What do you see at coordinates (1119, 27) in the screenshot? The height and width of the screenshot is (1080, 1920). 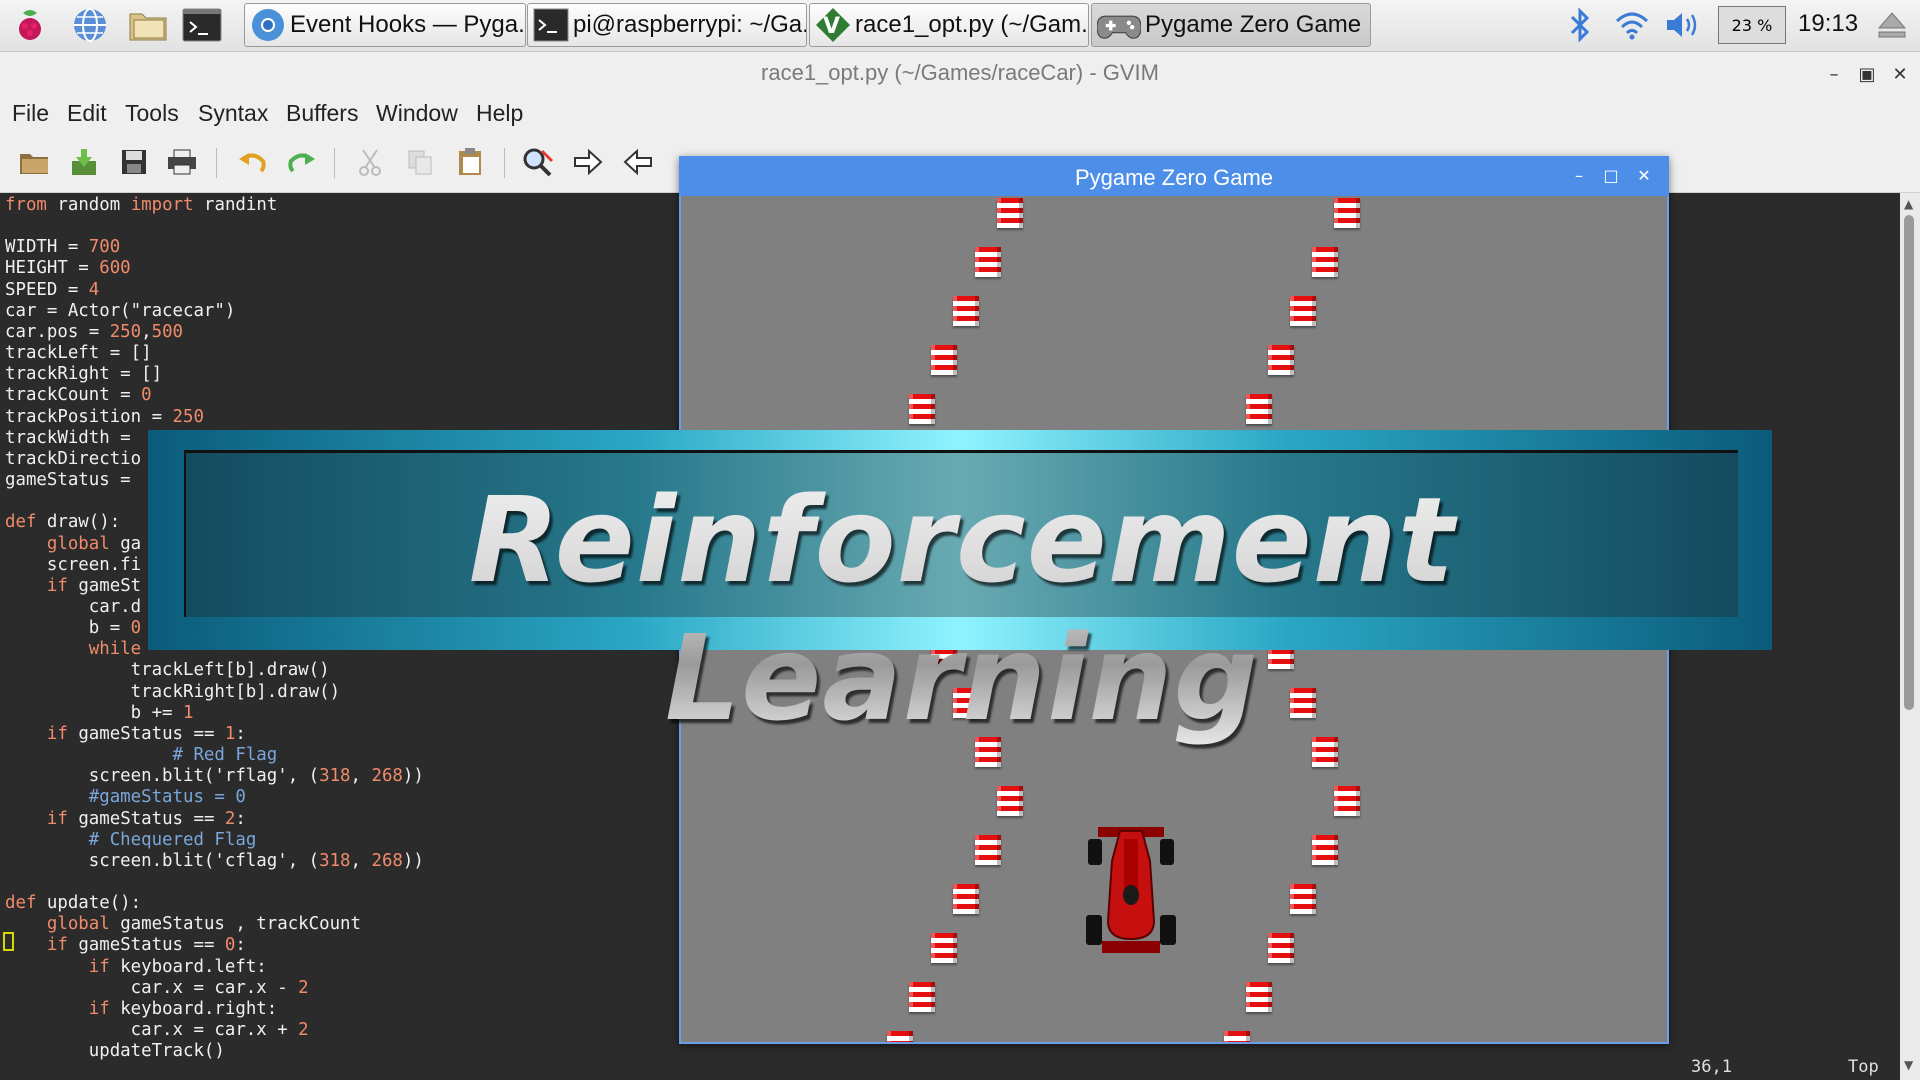 I see `gamepad-icon` at bounding box center [1119, 27].